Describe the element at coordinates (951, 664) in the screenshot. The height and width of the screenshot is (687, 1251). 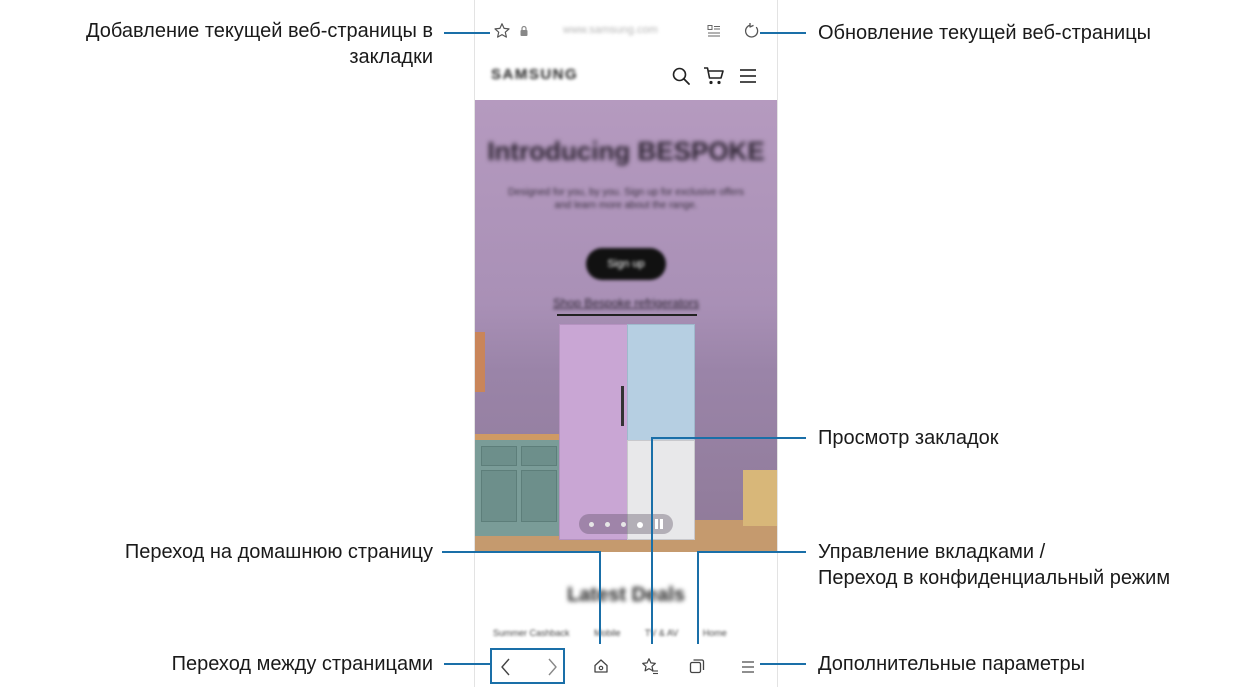
I see `callout-more: Дополнительные параметры` at that location.